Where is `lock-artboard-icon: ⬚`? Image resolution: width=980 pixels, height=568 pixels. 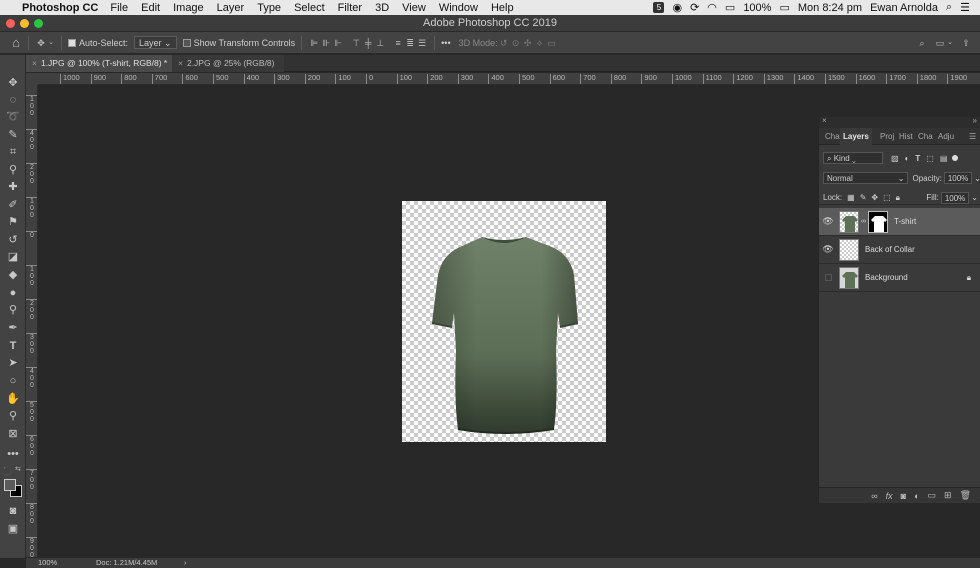 lock-artboard-icon: ⬚ is located at coordinates (887, 197).